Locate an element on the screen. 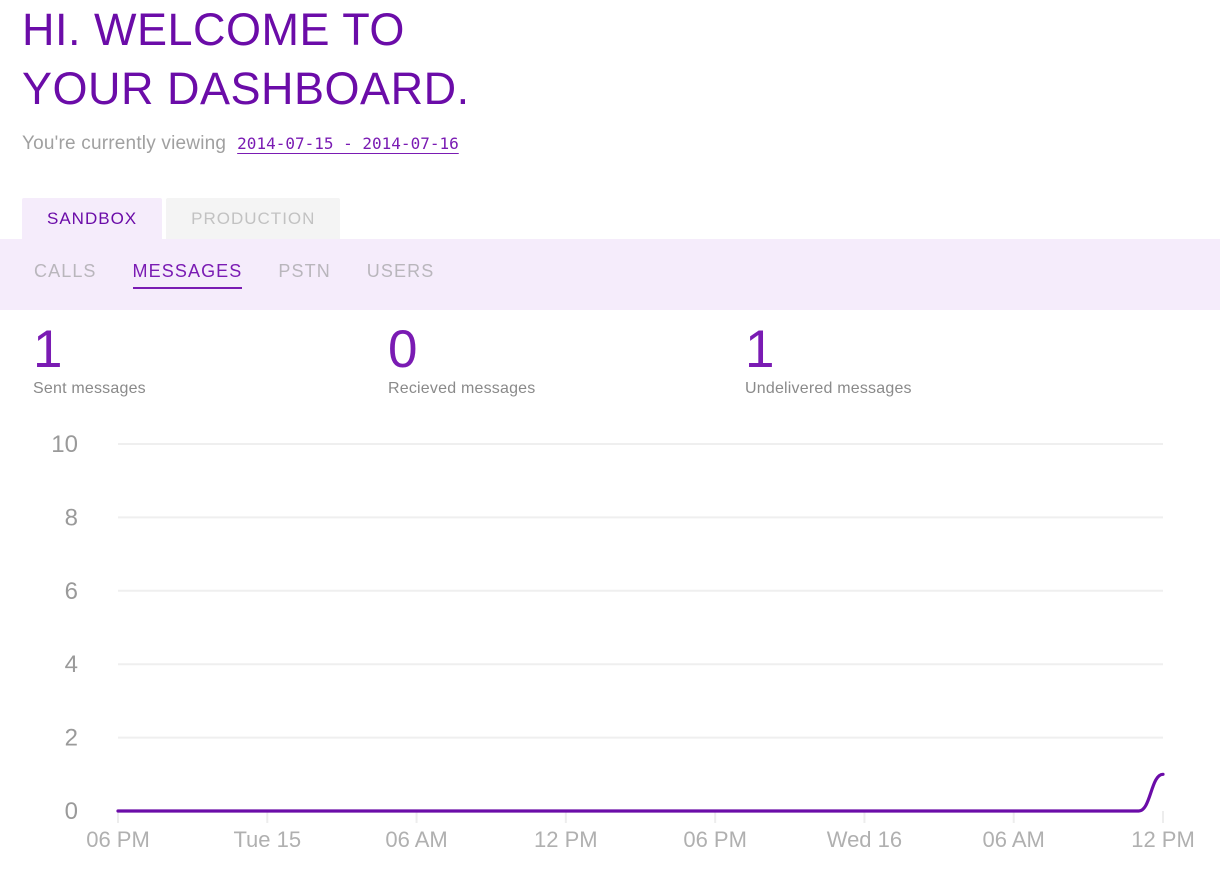 The image size is (1220, 871). stat-recieved-messages: 0 Recieved messages is located at coordinates (461, 360).